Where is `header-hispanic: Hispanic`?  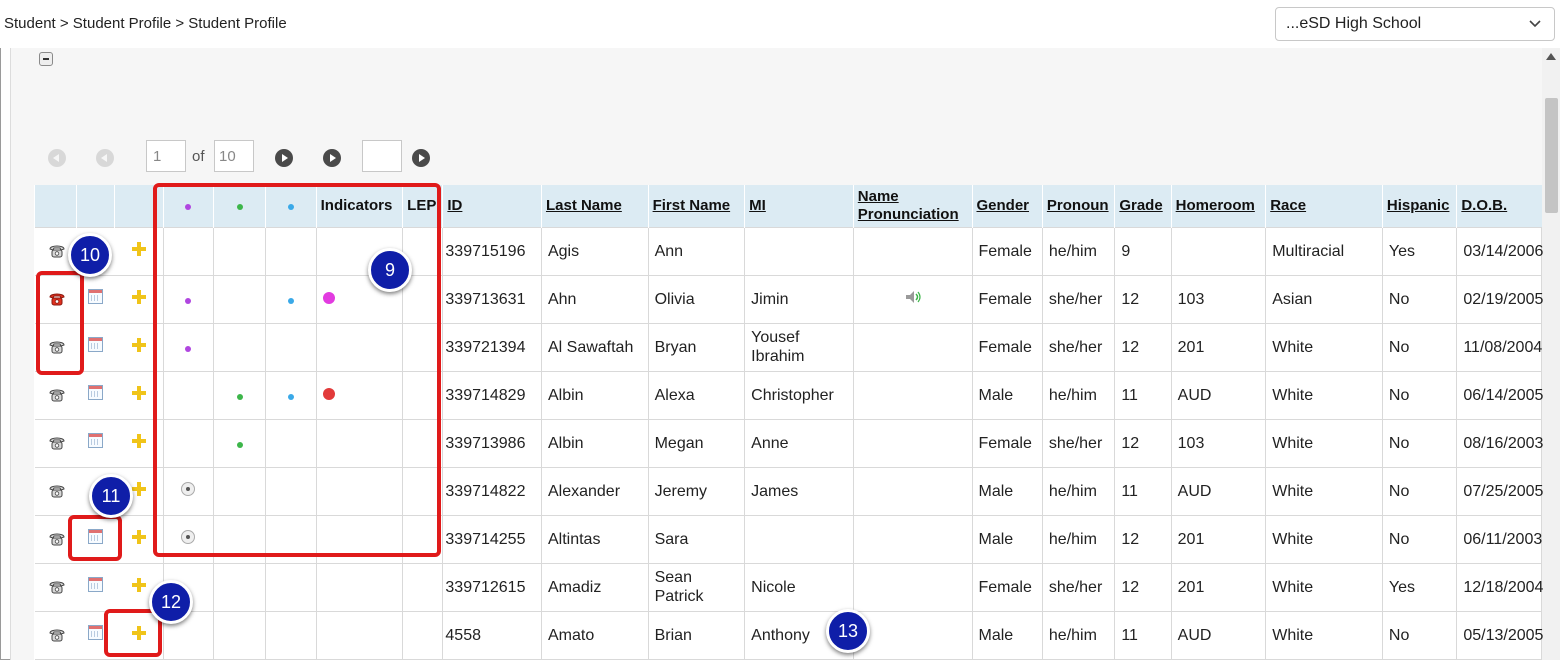 header-hispanic: Hispanic is located at coordinates (1418, 205).